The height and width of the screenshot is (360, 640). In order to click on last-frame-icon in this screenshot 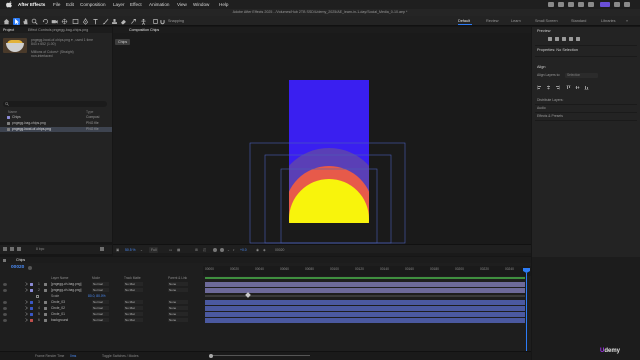, I will do `click(578, 39)`.